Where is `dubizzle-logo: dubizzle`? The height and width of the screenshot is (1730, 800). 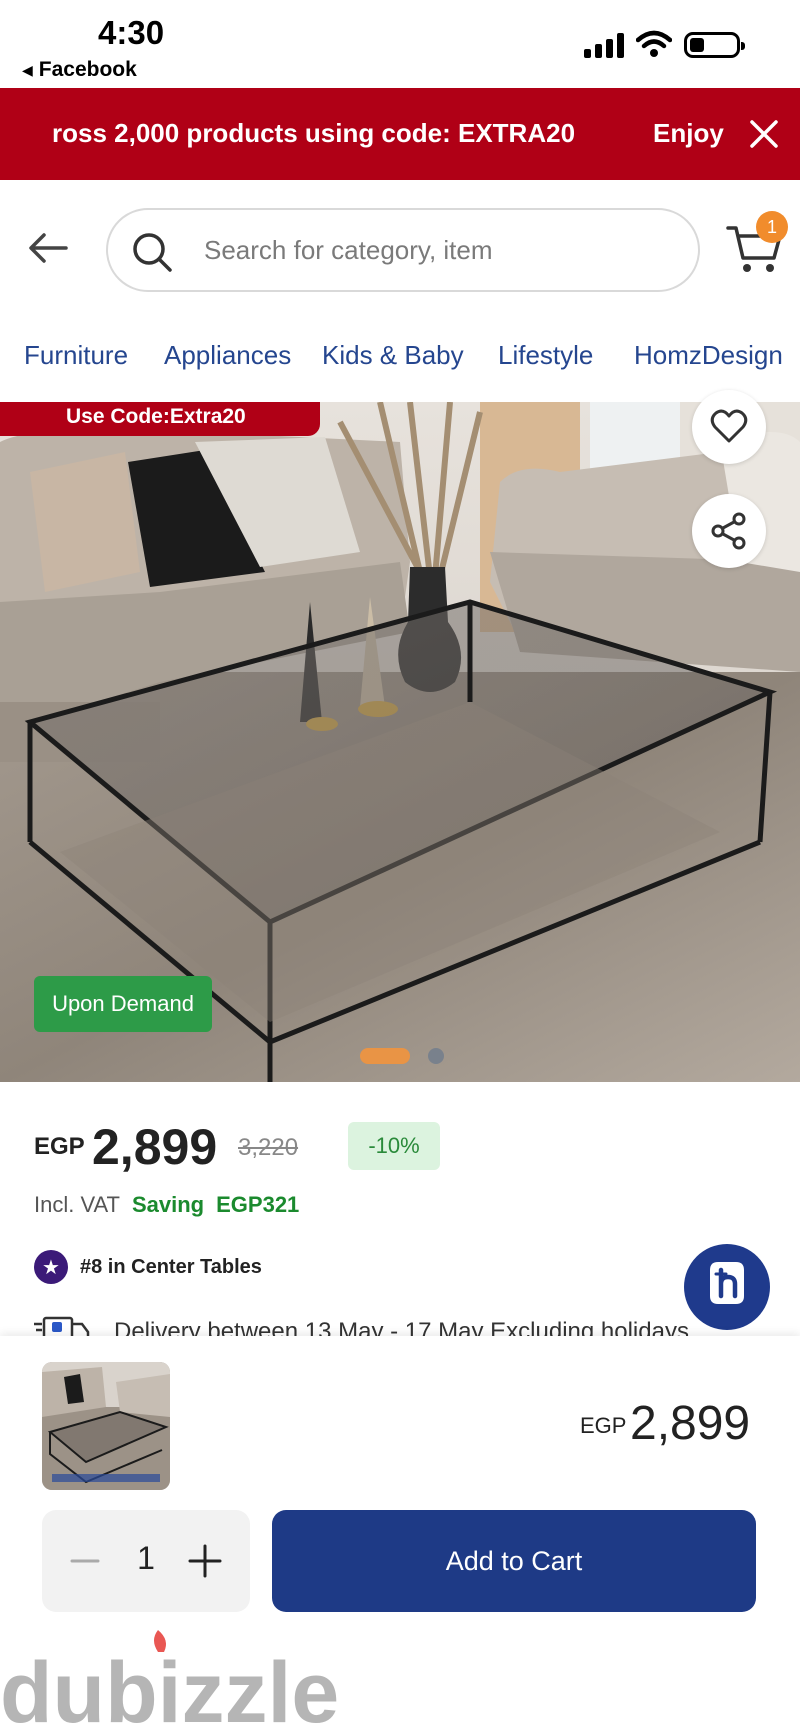 dubizzle-logo: dubizzle is located at coordinates (169, 1680).